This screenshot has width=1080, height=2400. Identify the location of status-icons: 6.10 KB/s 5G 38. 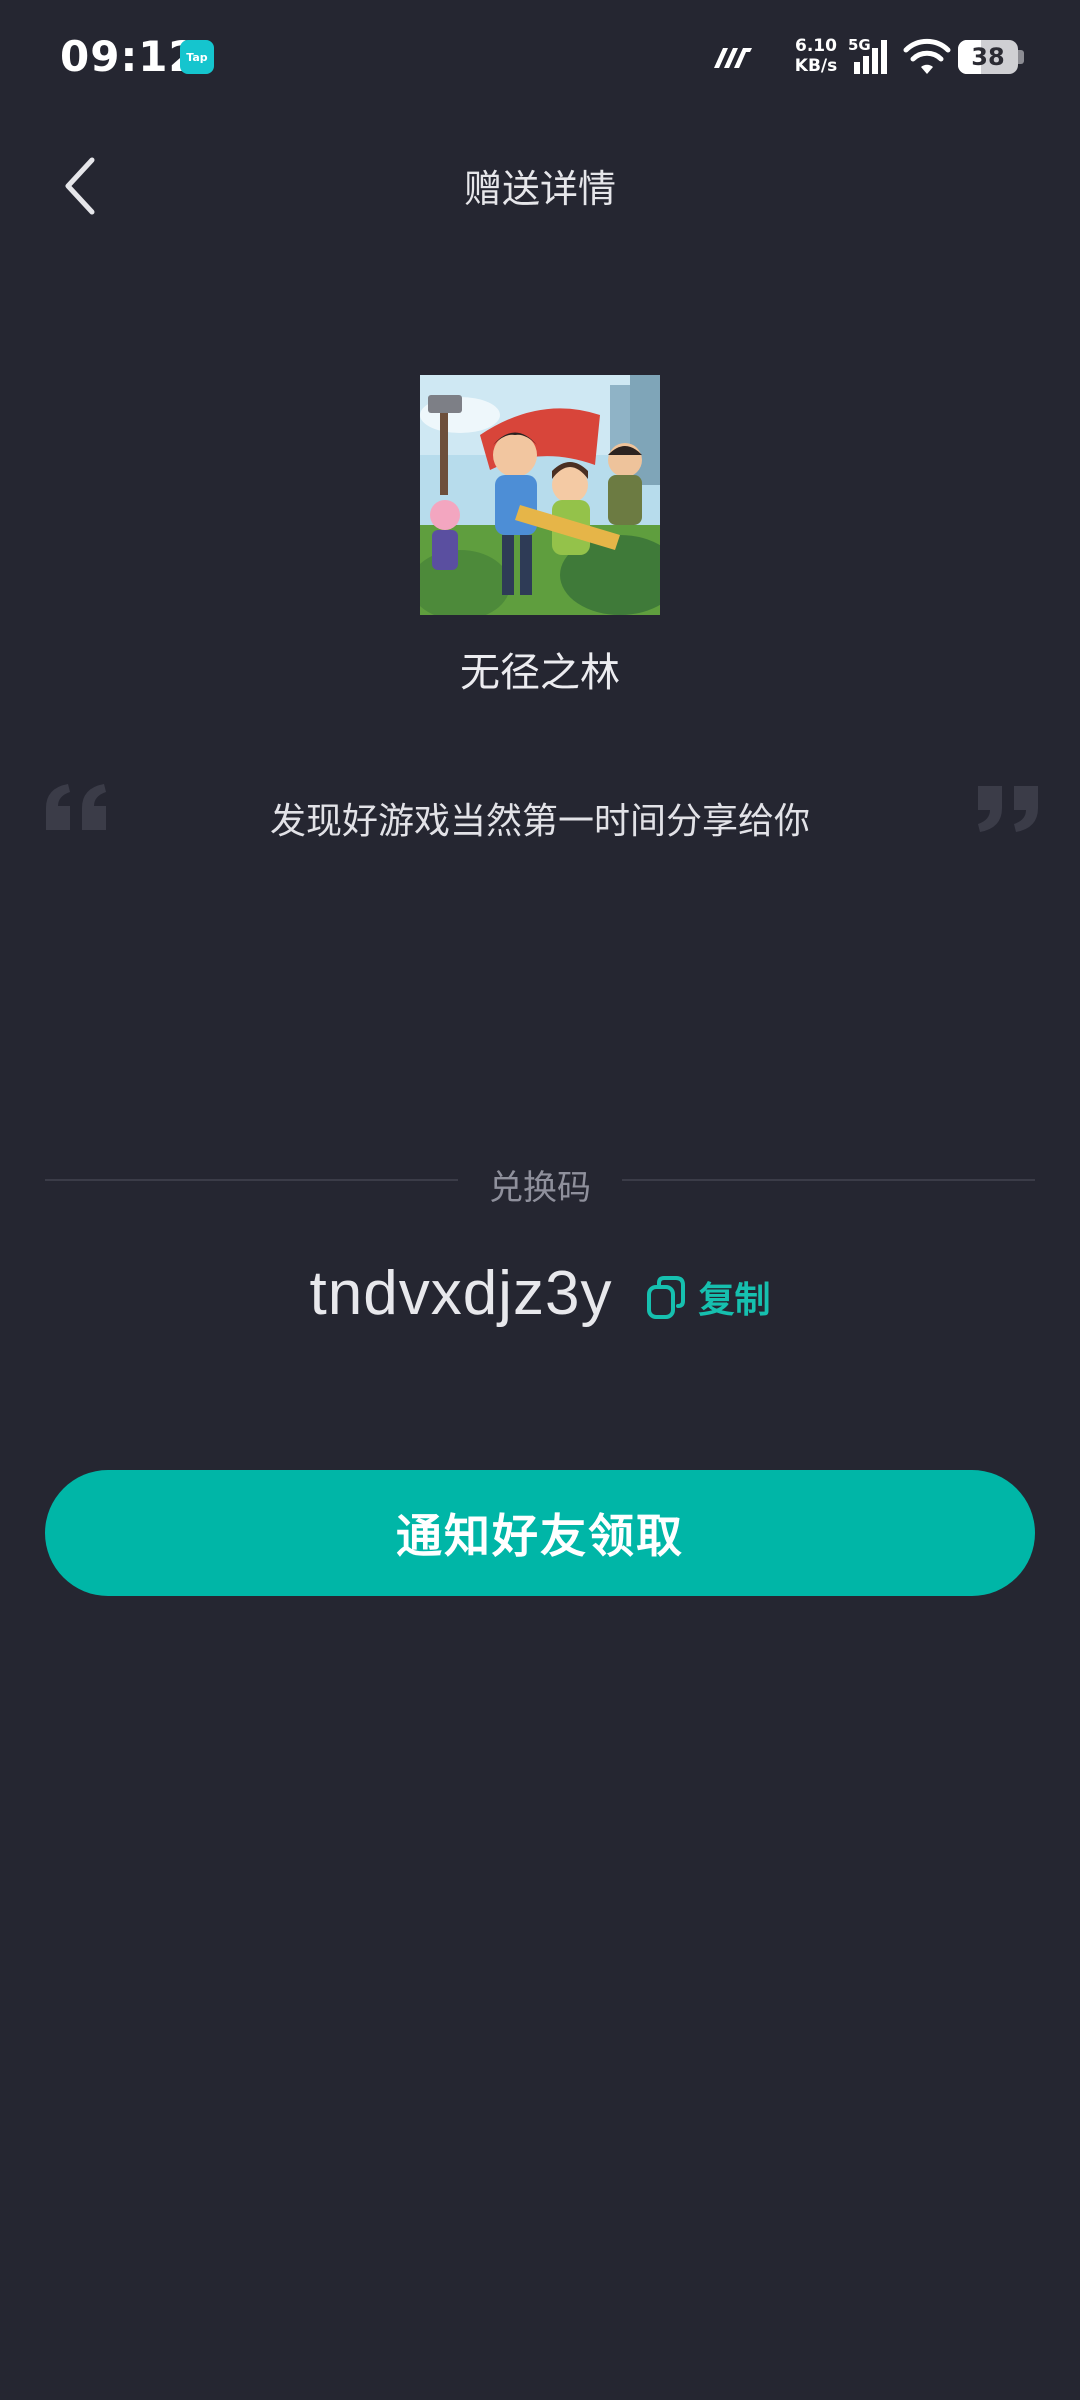
(880, 59).